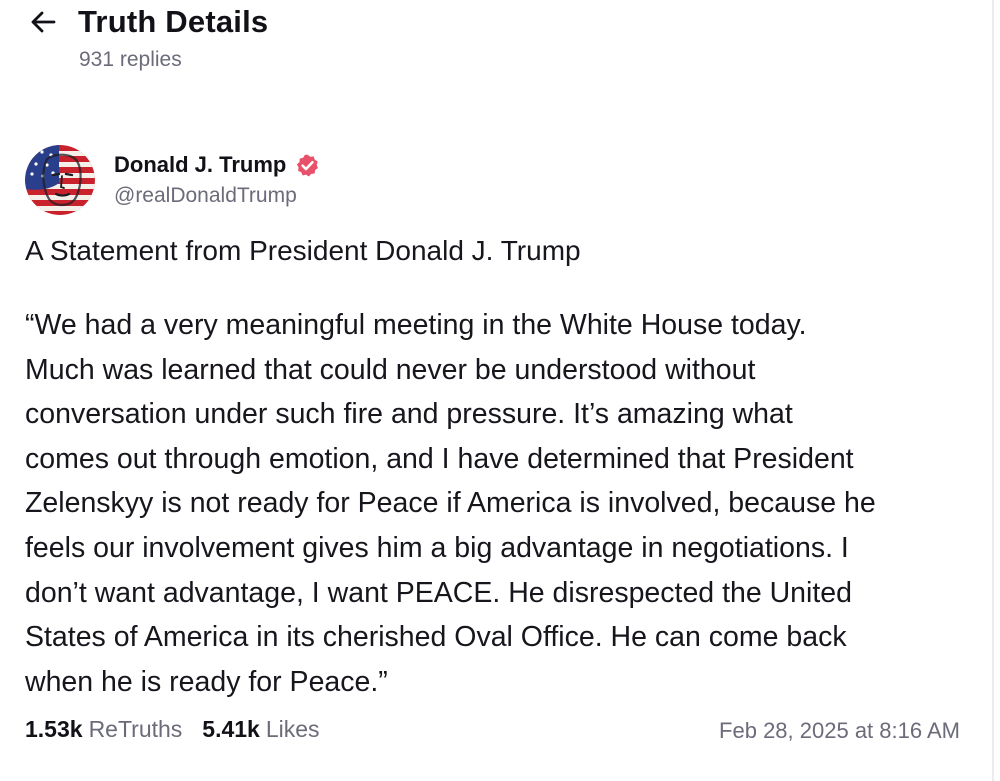 This screenshot has width=1000, height=781. What do you see at coordinates (173, 21) in the screenshot?
I see `page-title: Truth Details` at bounding box center [173, 21].